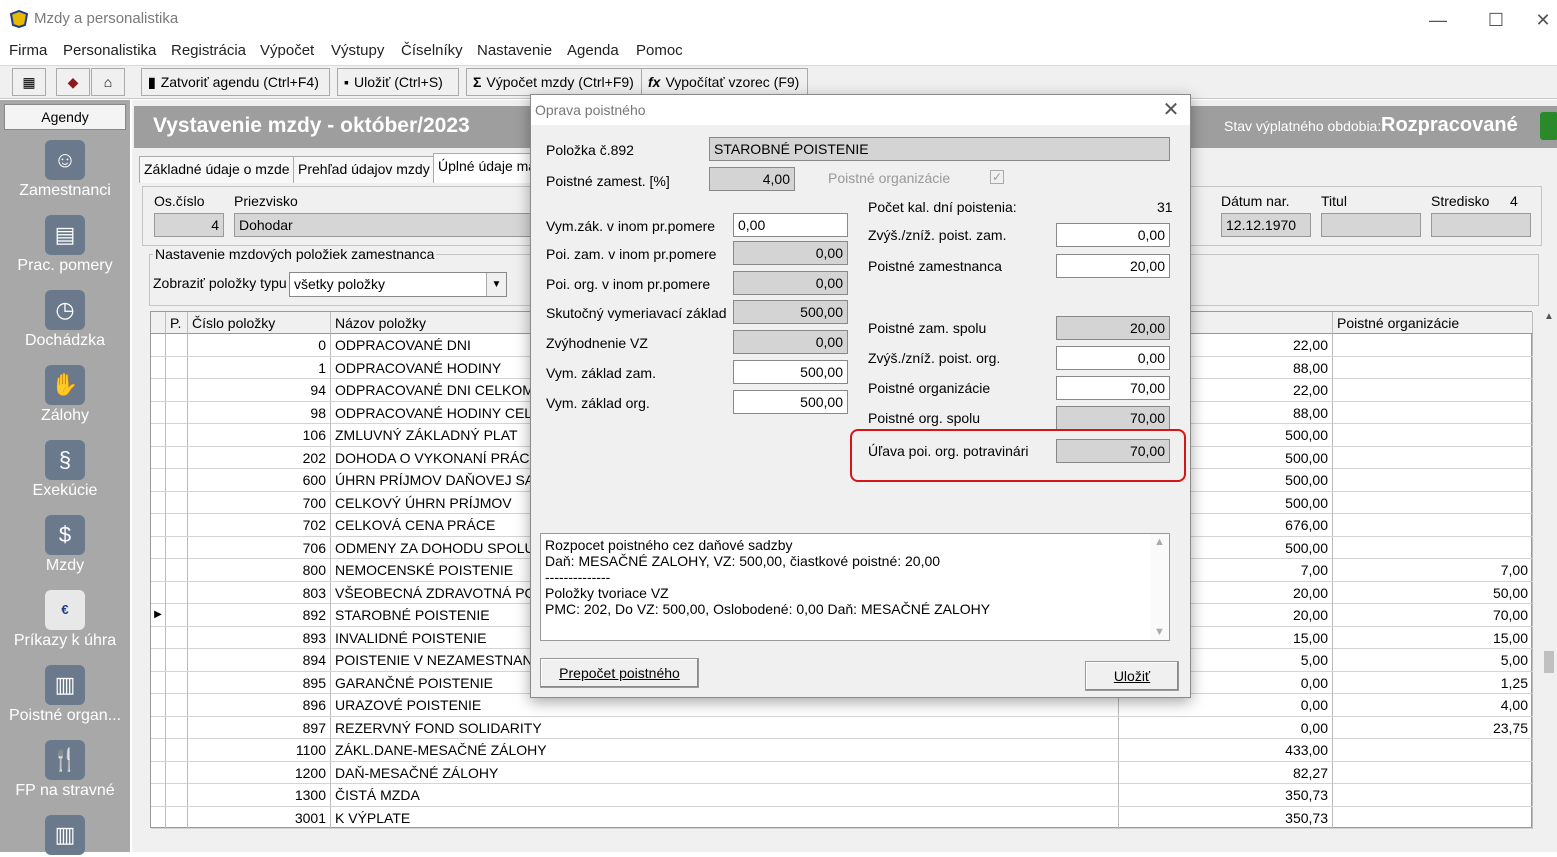 This screenshot has width=1557, height=857. Describe the element at coordinates (364, 169) in the screenshot. I see `tab-prehlad-udajov: Prehľad údajov mzdy` at that location.